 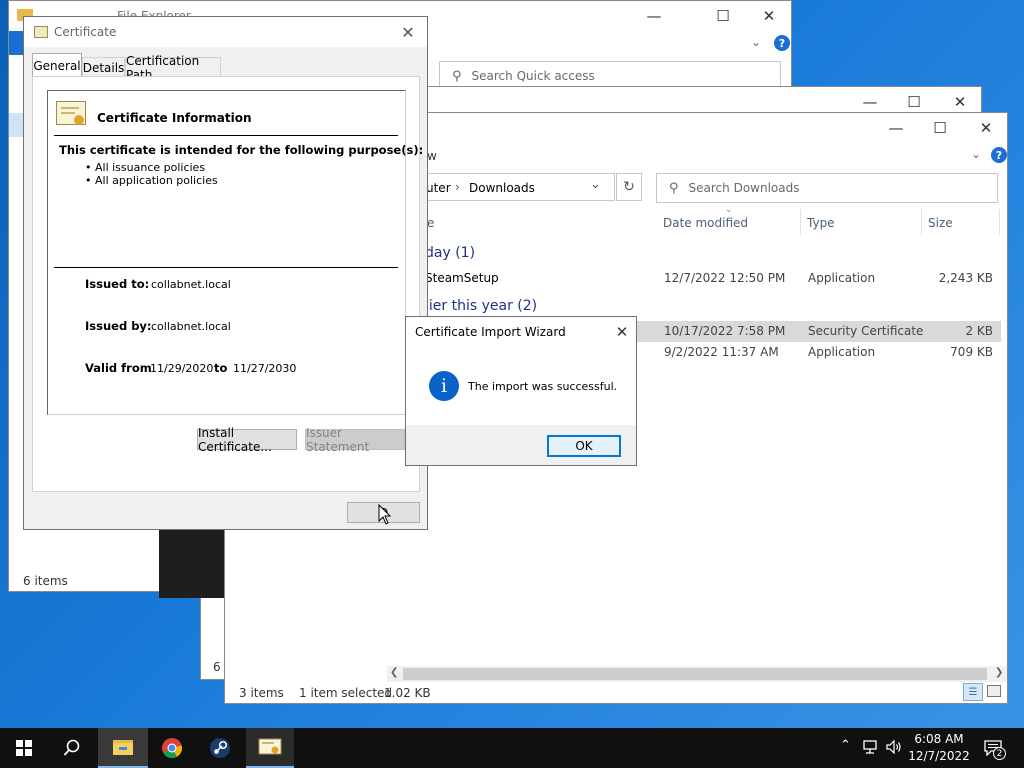 I want to click on search-icon: ⚲, so click(x=457, y=76).